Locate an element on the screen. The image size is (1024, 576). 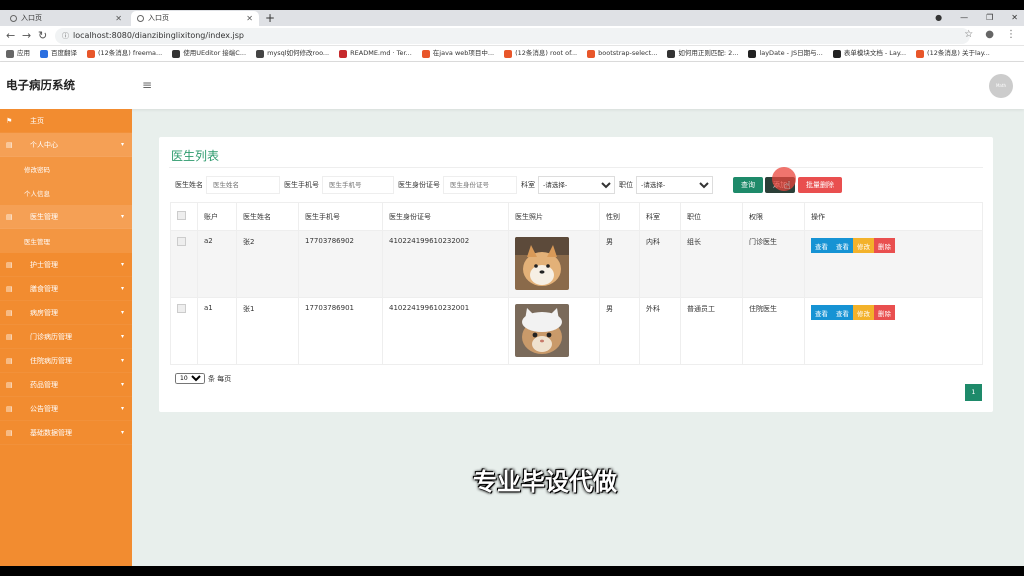
restore-icon: ❐ is located at coordinates (989, 18).